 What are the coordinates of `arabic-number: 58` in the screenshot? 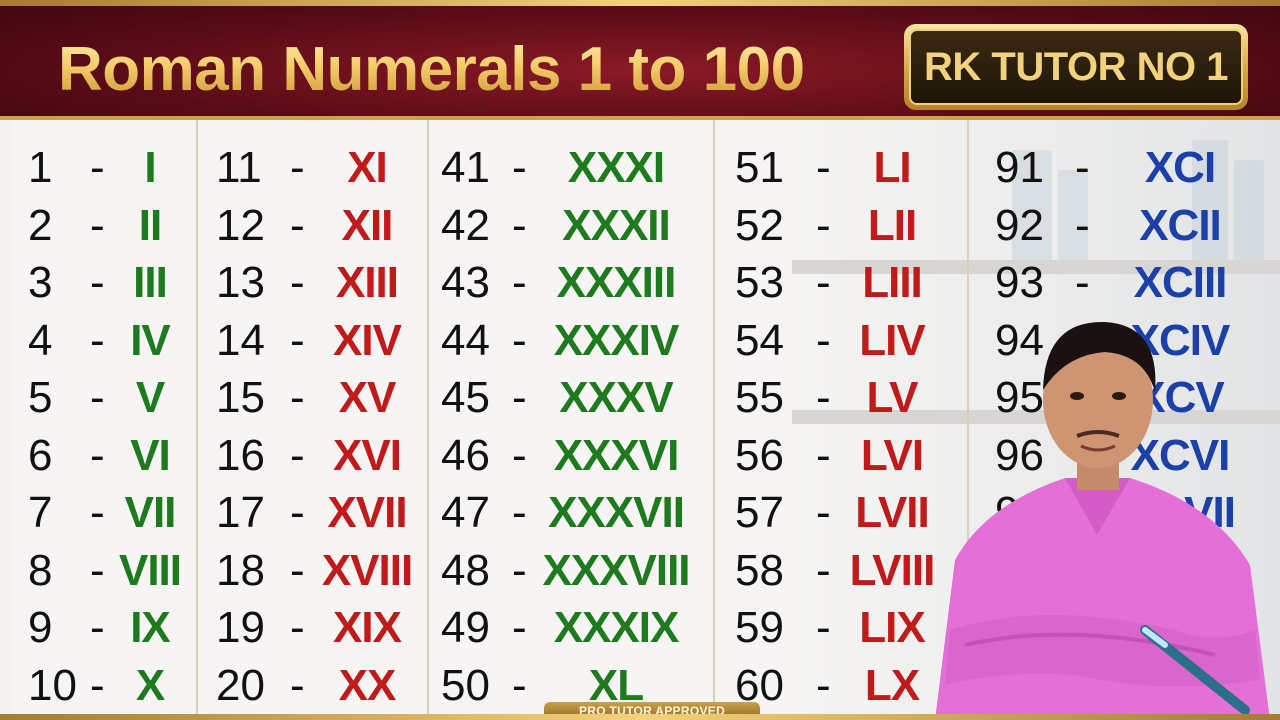 It's located at (759, 570).